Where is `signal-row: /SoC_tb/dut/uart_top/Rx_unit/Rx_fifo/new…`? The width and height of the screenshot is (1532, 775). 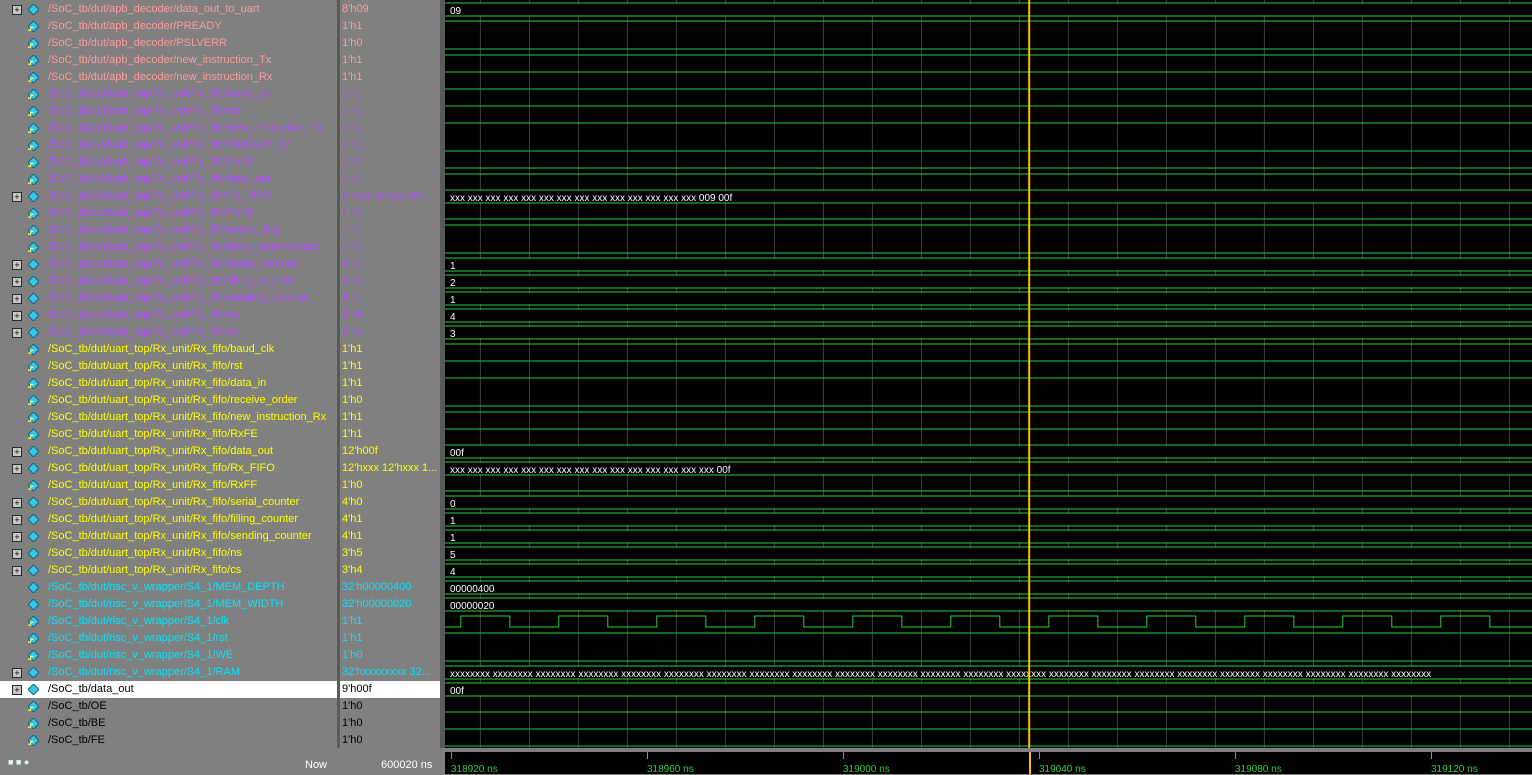
signal-row: /SoC_tb/dut/uart_top/Rx_unit/Rx_fifo/new… is located at coordinates (168, 417).